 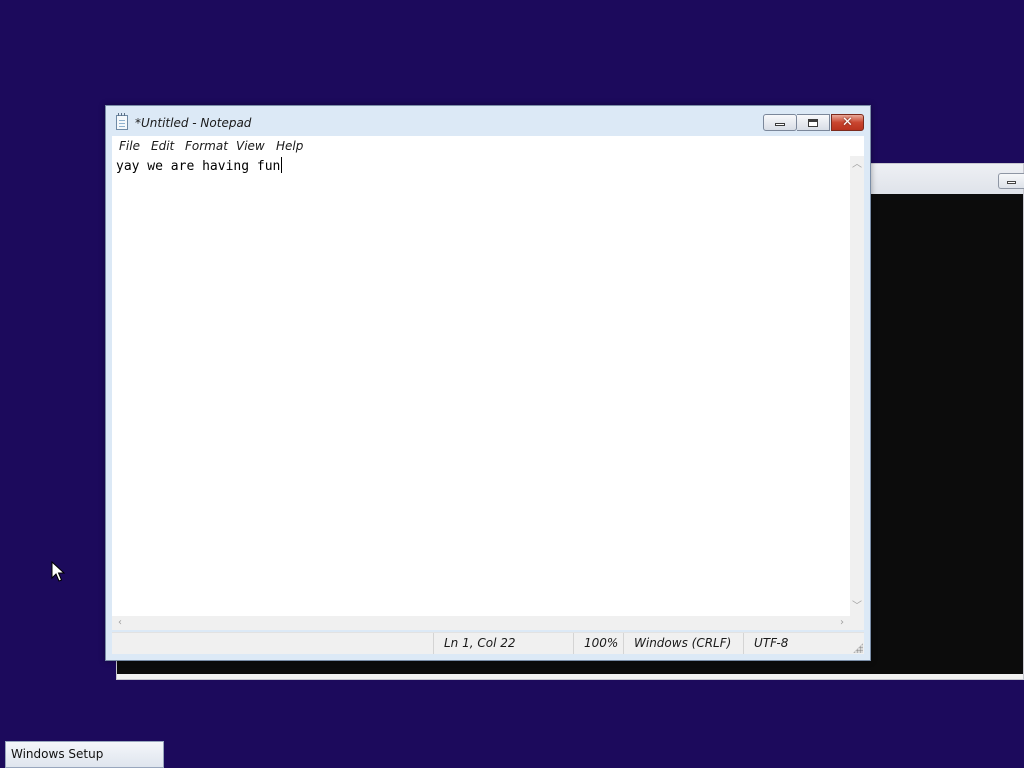 I want to click on menu-bar: File Edit Format View Help, so click(x=488, y=146).